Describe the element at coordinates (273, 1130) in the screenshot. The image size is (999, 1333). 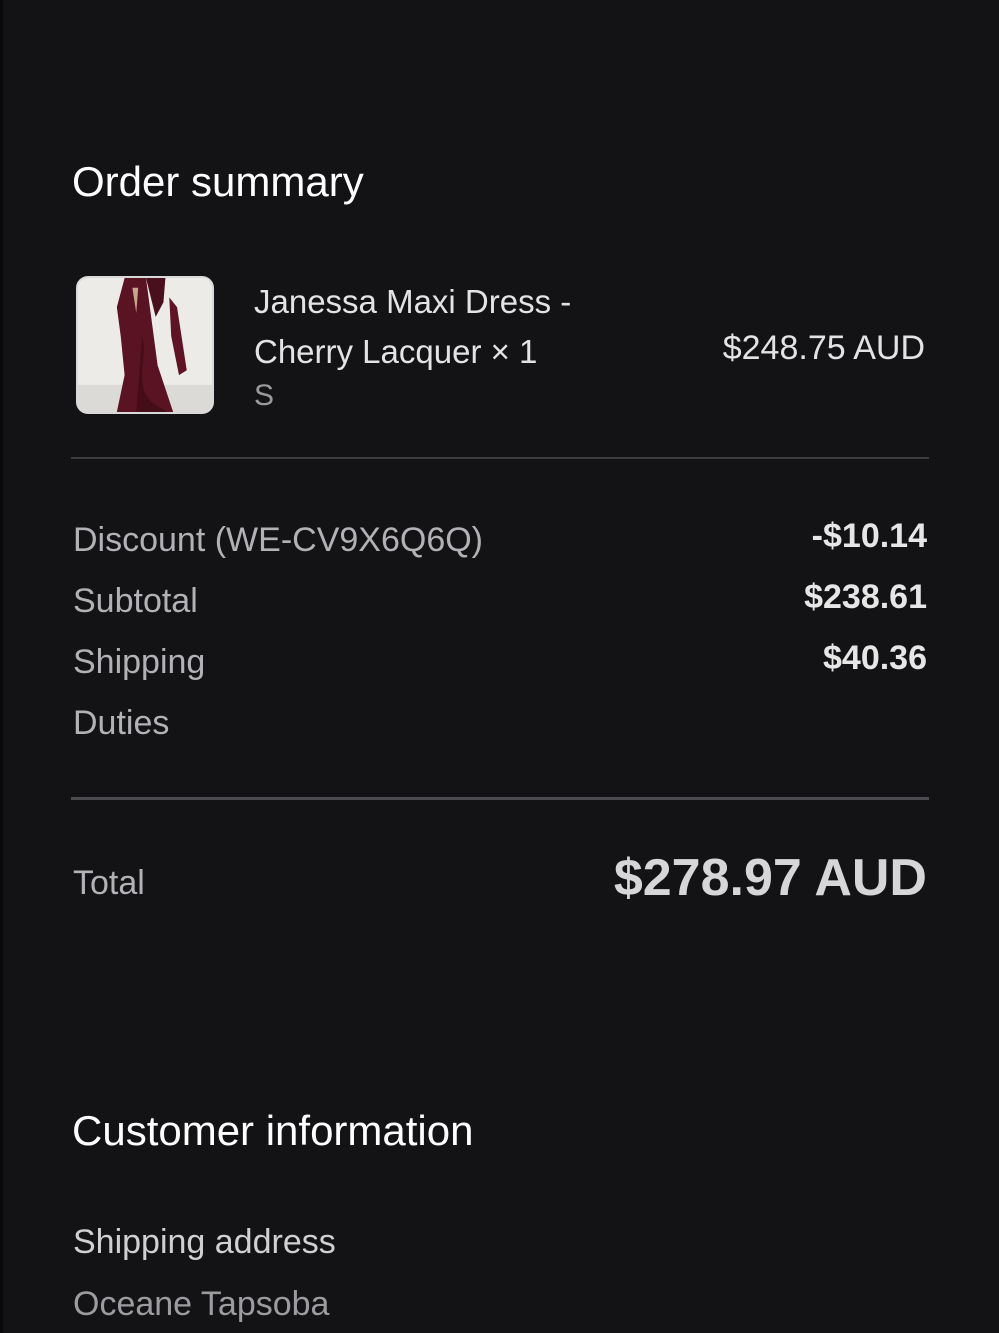
I see `customer-information-title: Customer information` at that location.